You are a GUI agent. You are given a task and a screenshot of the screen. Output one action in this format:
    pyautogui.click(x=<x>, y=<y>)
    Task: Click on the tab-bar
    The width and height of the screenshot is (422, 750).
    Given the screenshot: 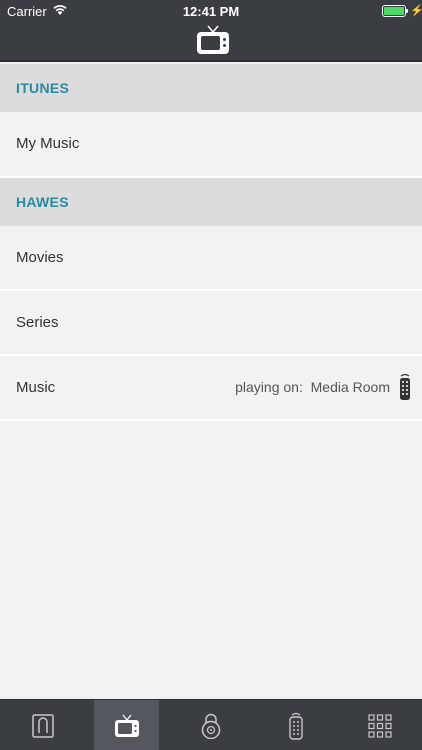 What is the action you would take?
    pyautogui.click(x=211, y=724)
    